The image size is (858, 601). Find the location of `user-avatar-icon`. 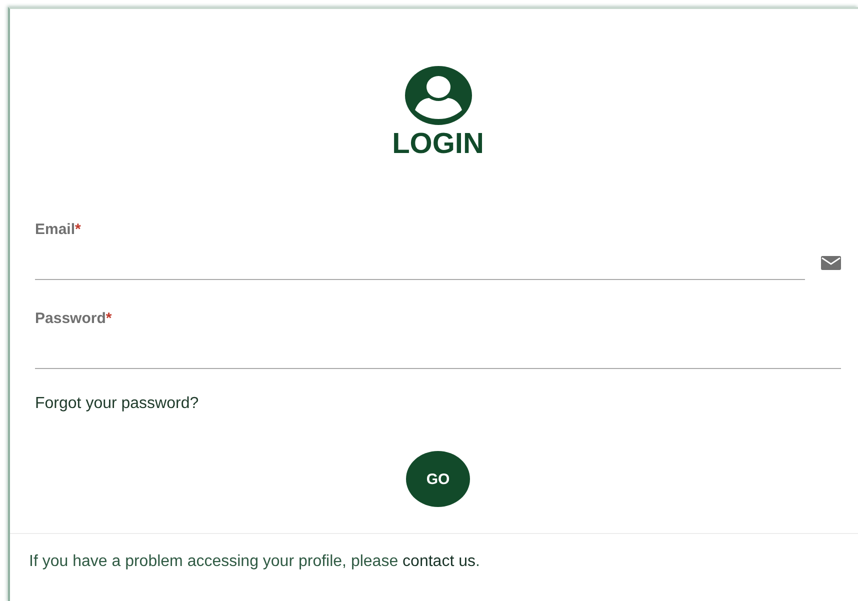

user-avatar-icon is located at coordinates (438, 95).